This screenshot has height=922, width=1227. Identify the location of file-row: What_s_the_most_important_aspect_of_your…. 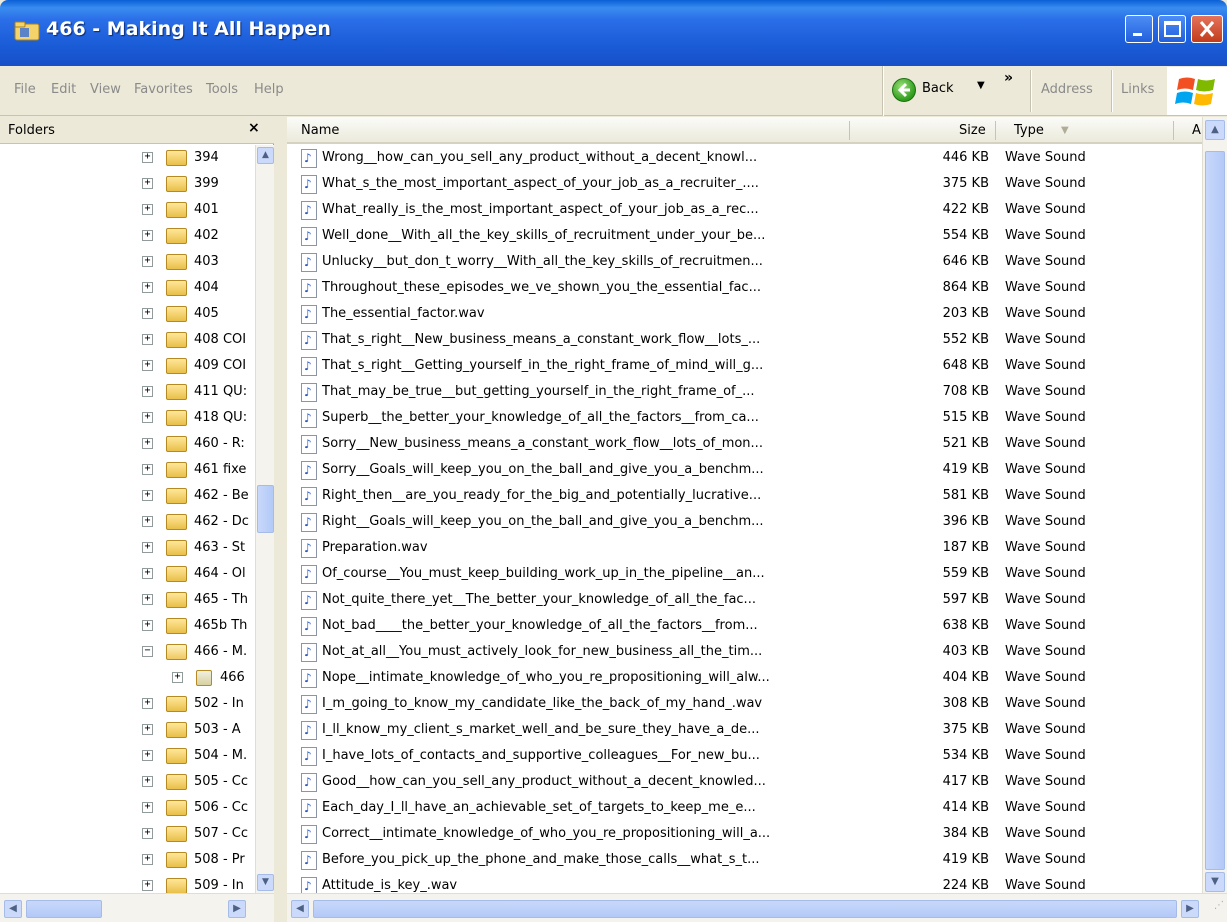
(744, 184).